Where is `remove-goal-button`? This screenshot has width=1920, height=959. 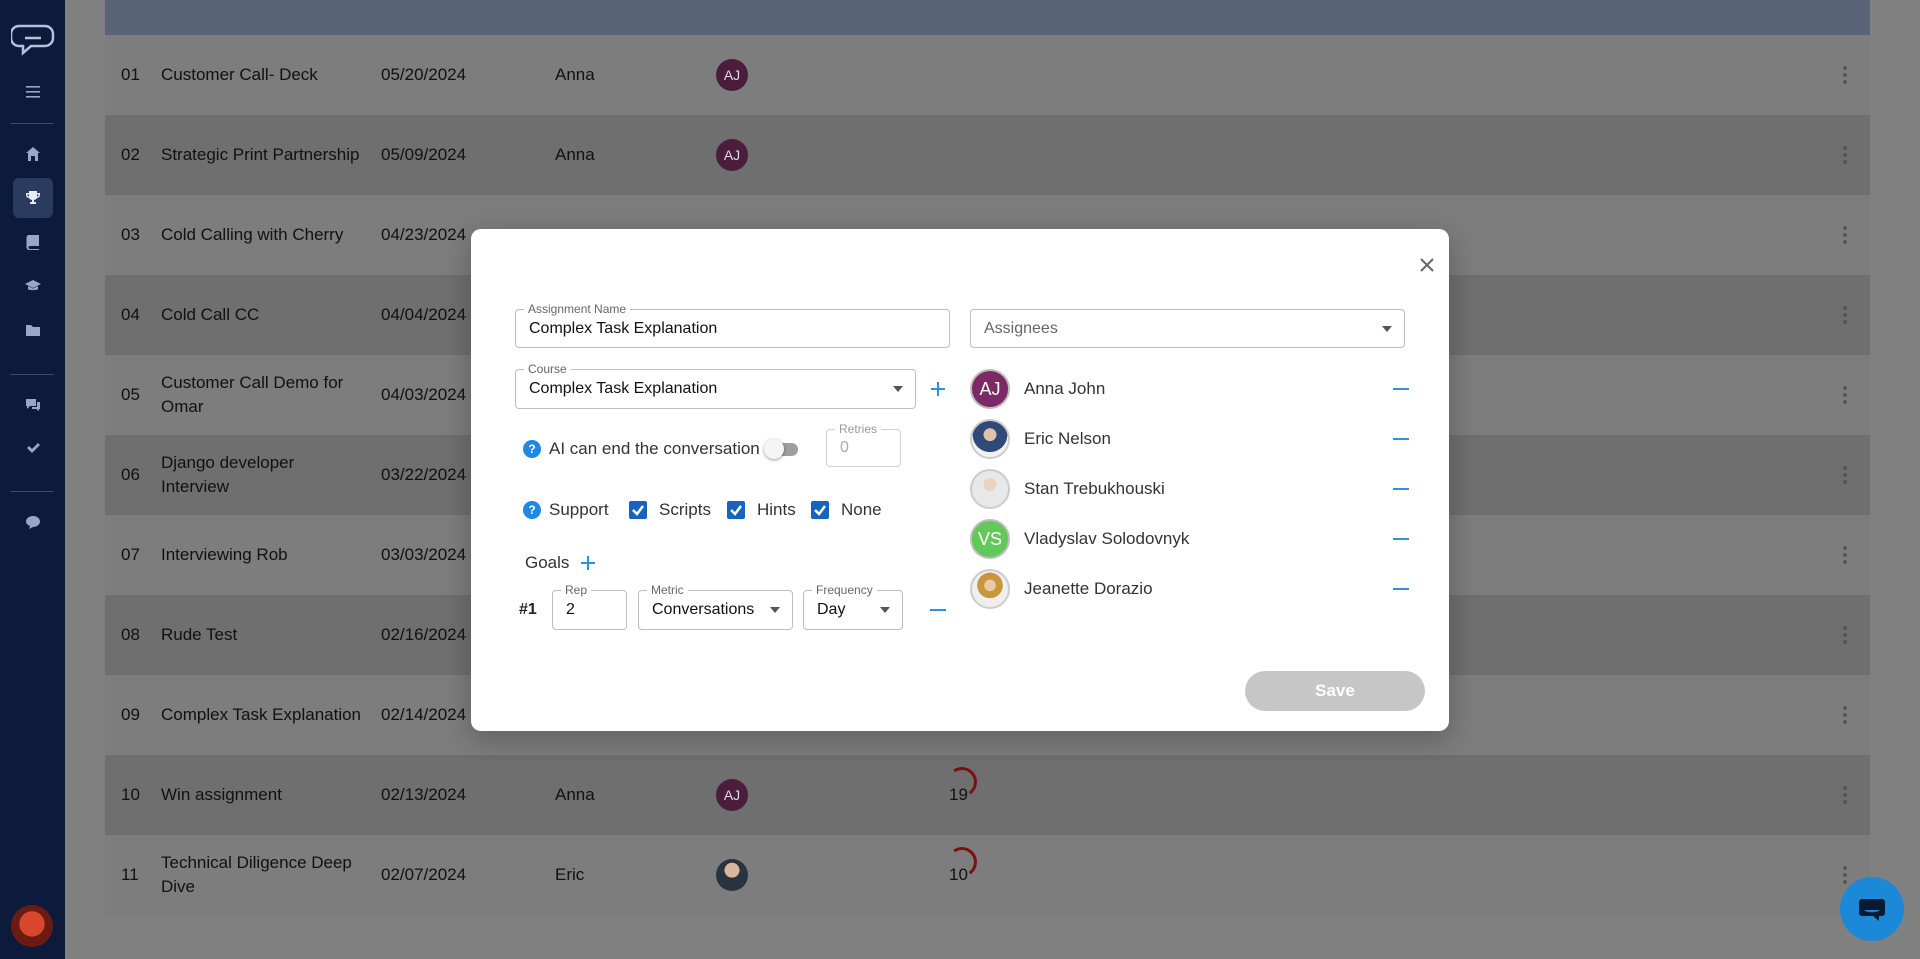 remove-goal-button is located at coordinates (938, 610).